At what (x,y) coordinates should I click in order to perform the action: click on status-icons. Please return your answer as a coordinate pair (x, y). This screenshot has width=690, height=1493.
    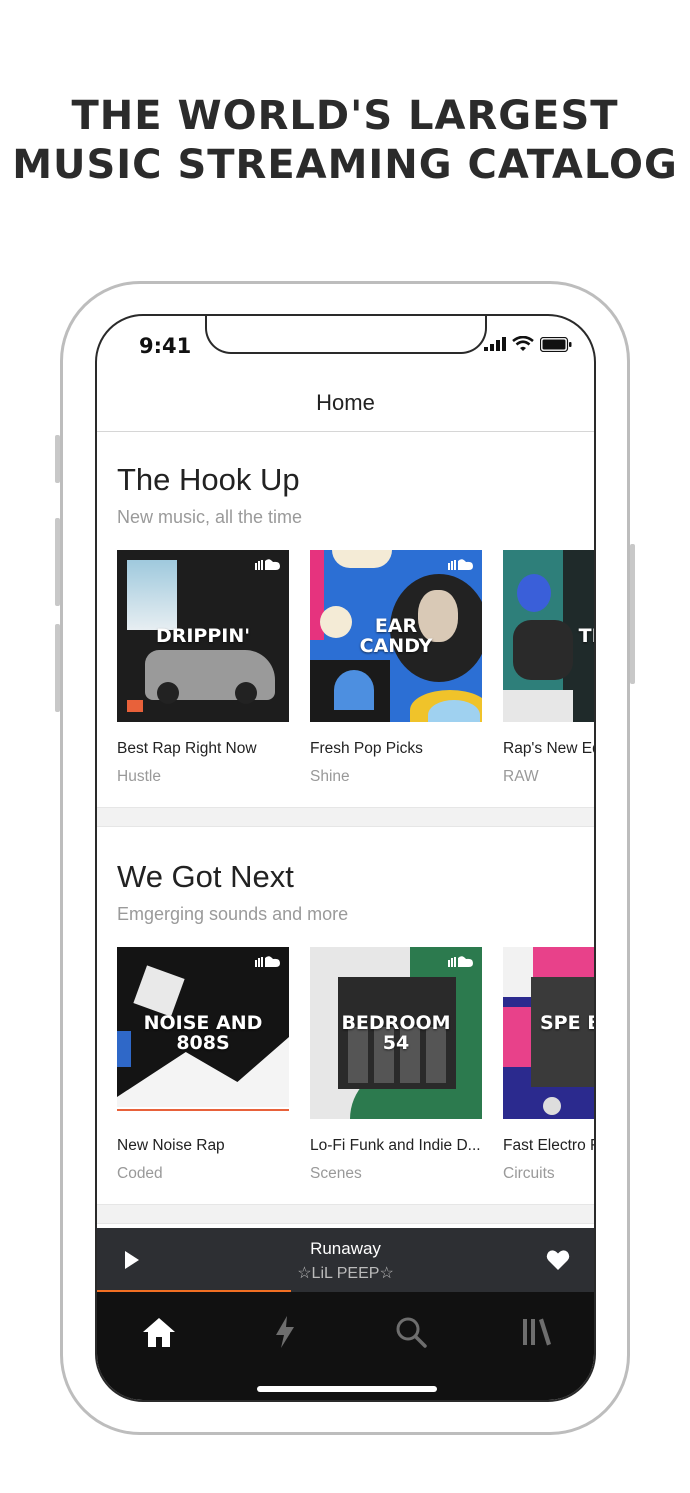
    Looking at the image, I should click on (528, 344).